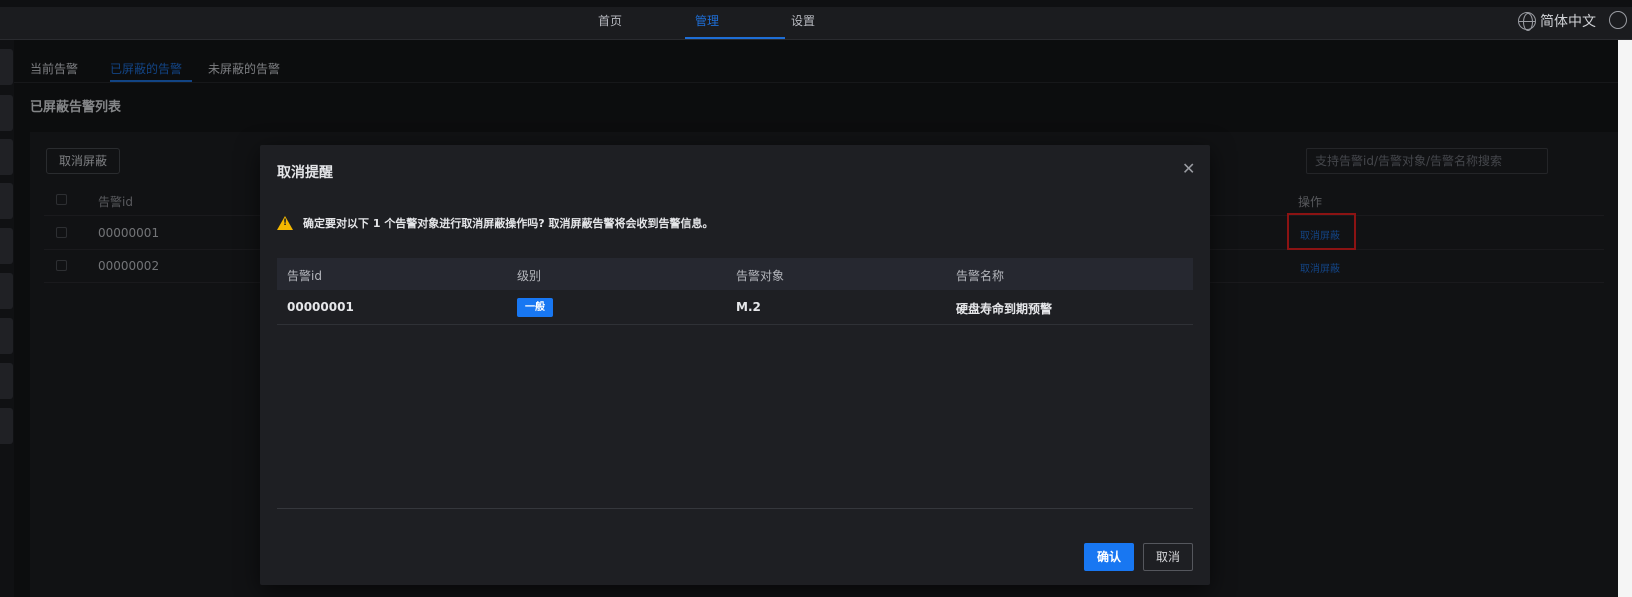  What do you see at coordinates (735, 307) in the screenshot?
I see `dialog-table-row: 00000001 一般 M.2 硬盘寿命到期预警` at bounding box center [735, 307].